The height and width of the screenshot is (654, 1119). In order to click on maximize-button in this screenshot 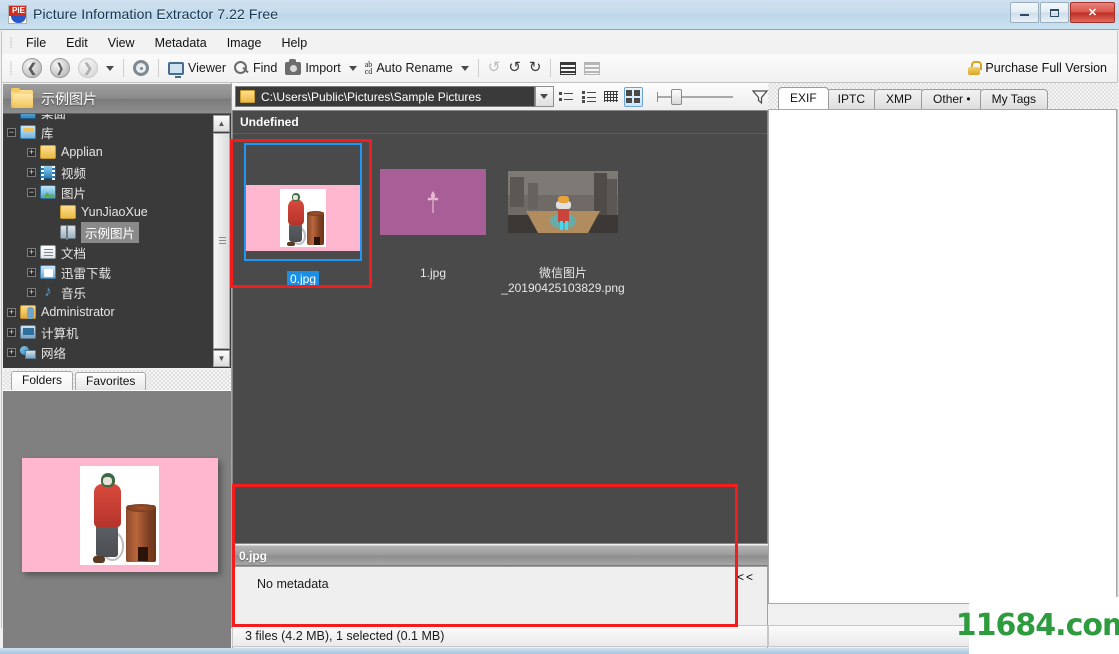, I will do `click(1054, 12)`.